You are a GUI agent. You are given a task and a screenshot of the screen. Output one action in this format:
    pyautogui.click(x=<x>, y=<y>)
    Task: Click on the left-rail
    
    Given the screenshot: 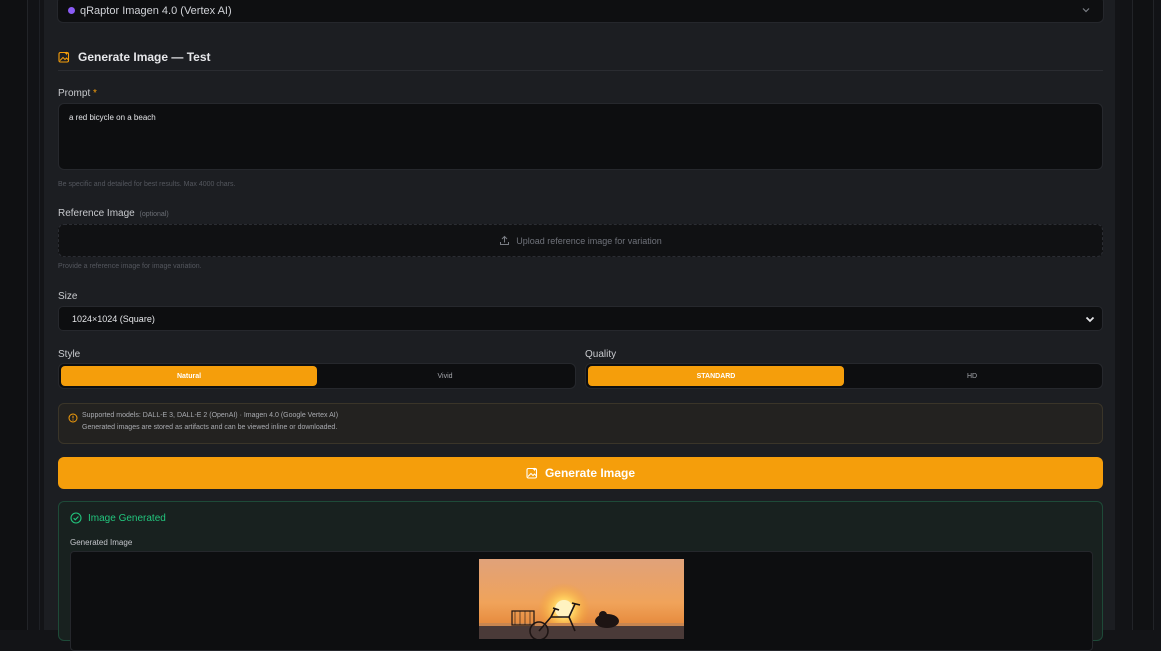 What is the action you would take?
    pyautogui.click(x=14, y=315)
    